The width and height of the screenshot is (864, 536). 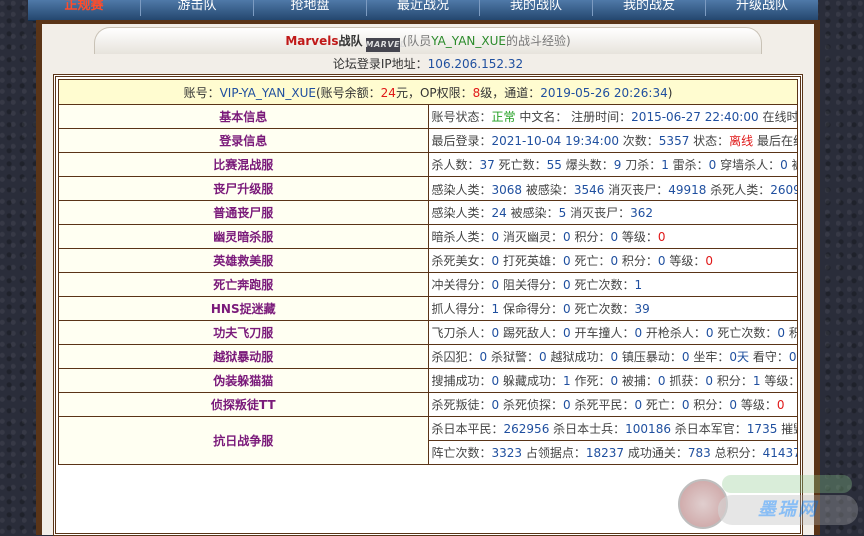 What do you see at coordinates (612, 236) in the screenshot?
I see `stat-values: 暗杀人类：0 消灭幽灵：0 积分：0 等级：0` at bounding box center [612, 236].